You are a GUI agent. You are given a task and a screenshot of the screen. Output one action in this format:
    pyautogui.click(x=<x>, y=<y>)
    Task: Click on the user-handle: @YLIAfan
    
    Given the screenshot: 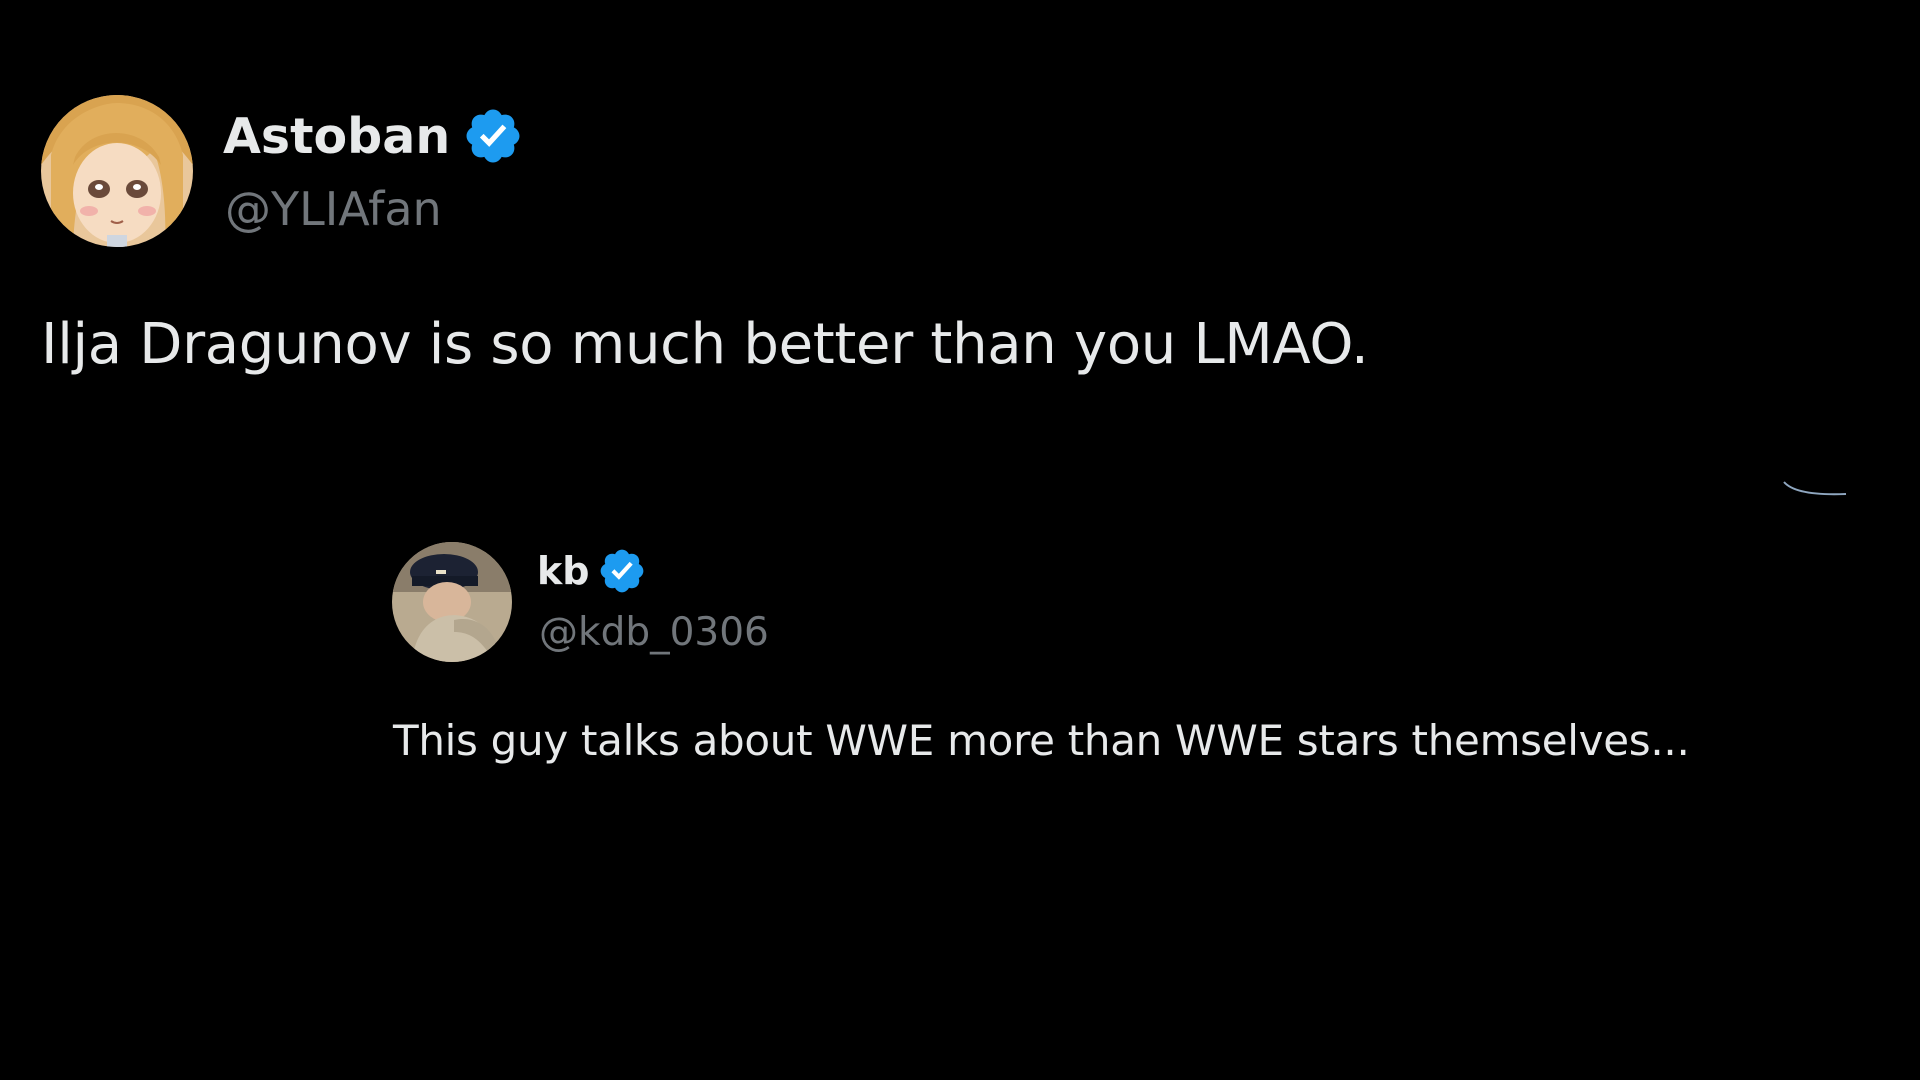 What is the action you would take?
    pyautogui.click(x=333, y=209)
    